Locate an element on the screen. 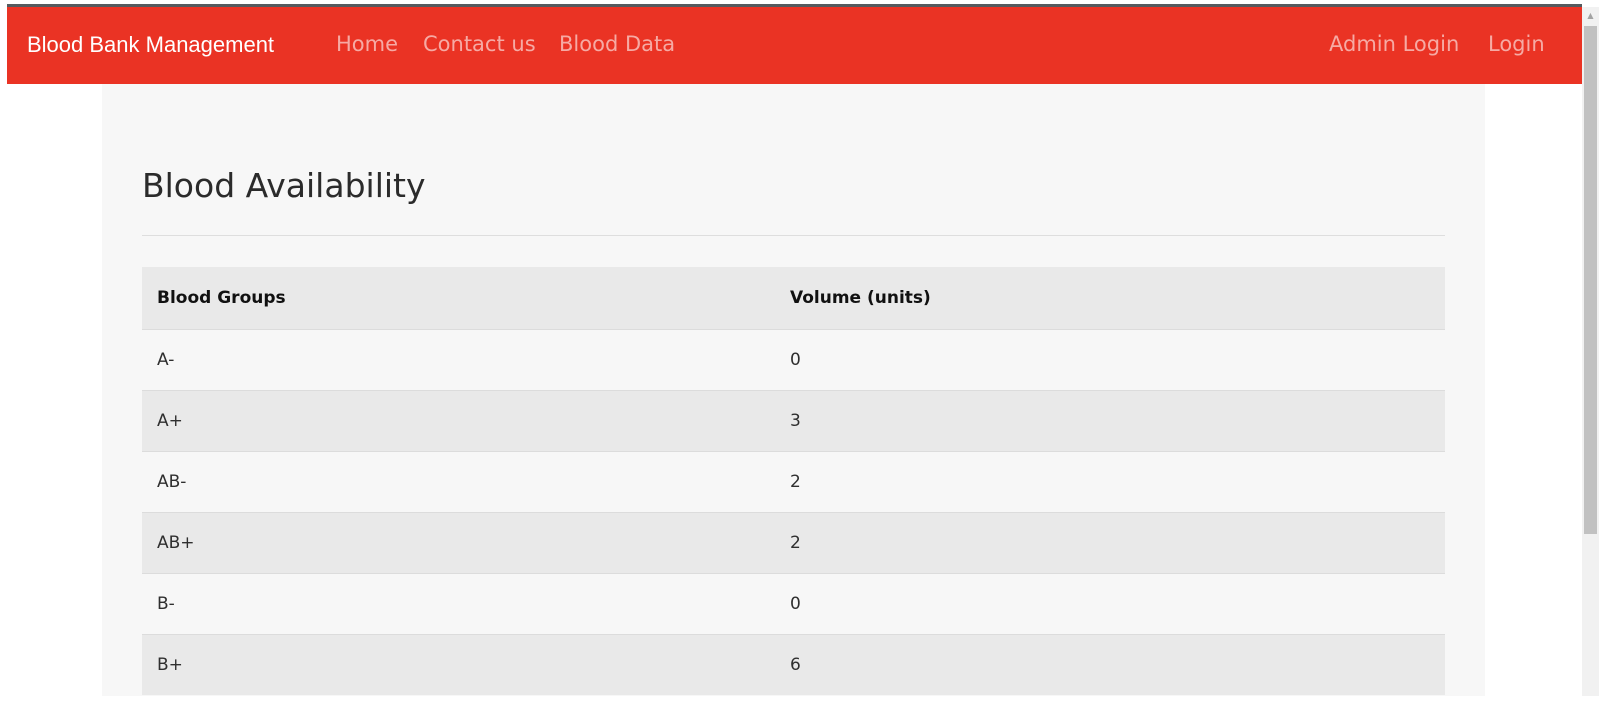 The image size is (1604, 718). table-header-row: Blood Groups Volume (units) is located at coordinates (793, 298).